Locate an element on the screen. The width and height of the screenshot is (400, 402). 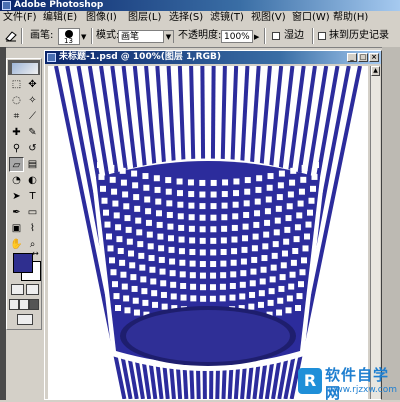
dodge-icon: ◐ is located at coordinates (32, 180).